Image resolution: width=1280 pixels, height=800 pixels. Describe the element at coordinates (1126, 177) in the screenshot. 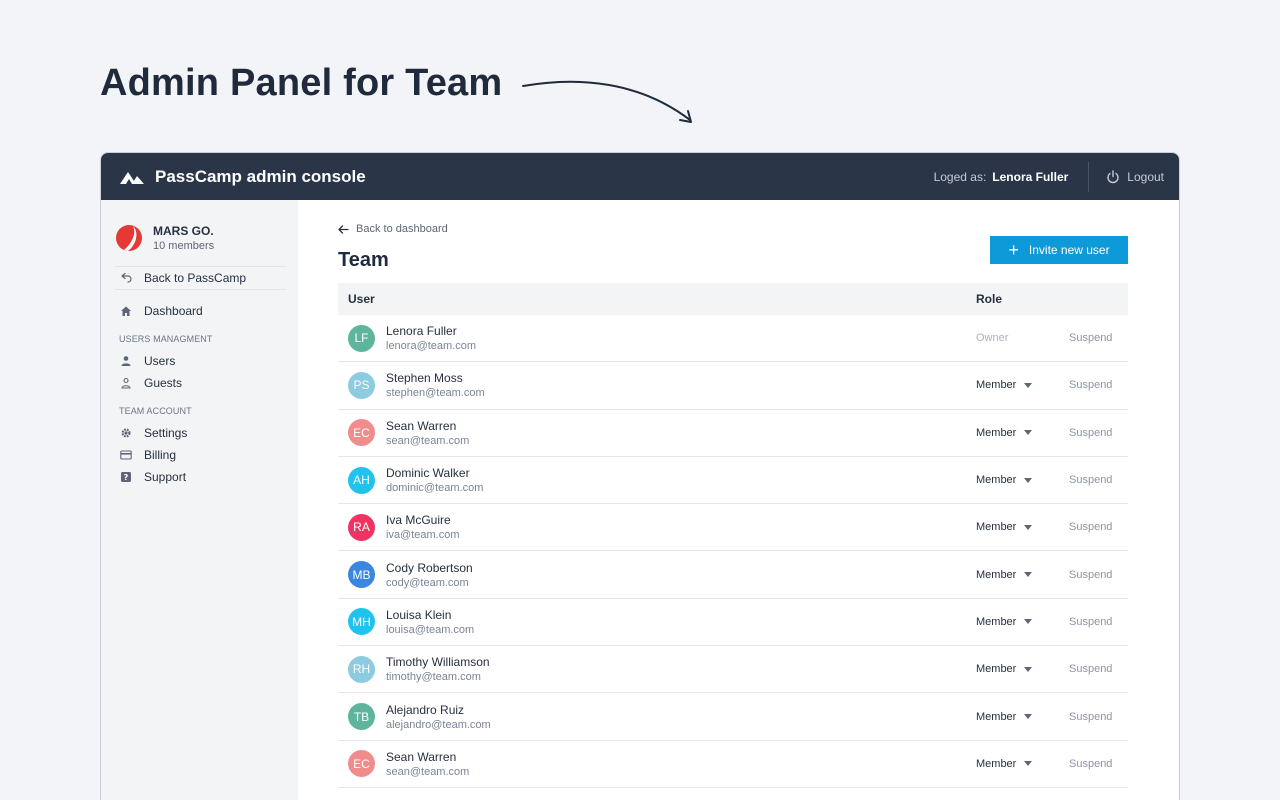

I see `logout-button: Logout` at that location.